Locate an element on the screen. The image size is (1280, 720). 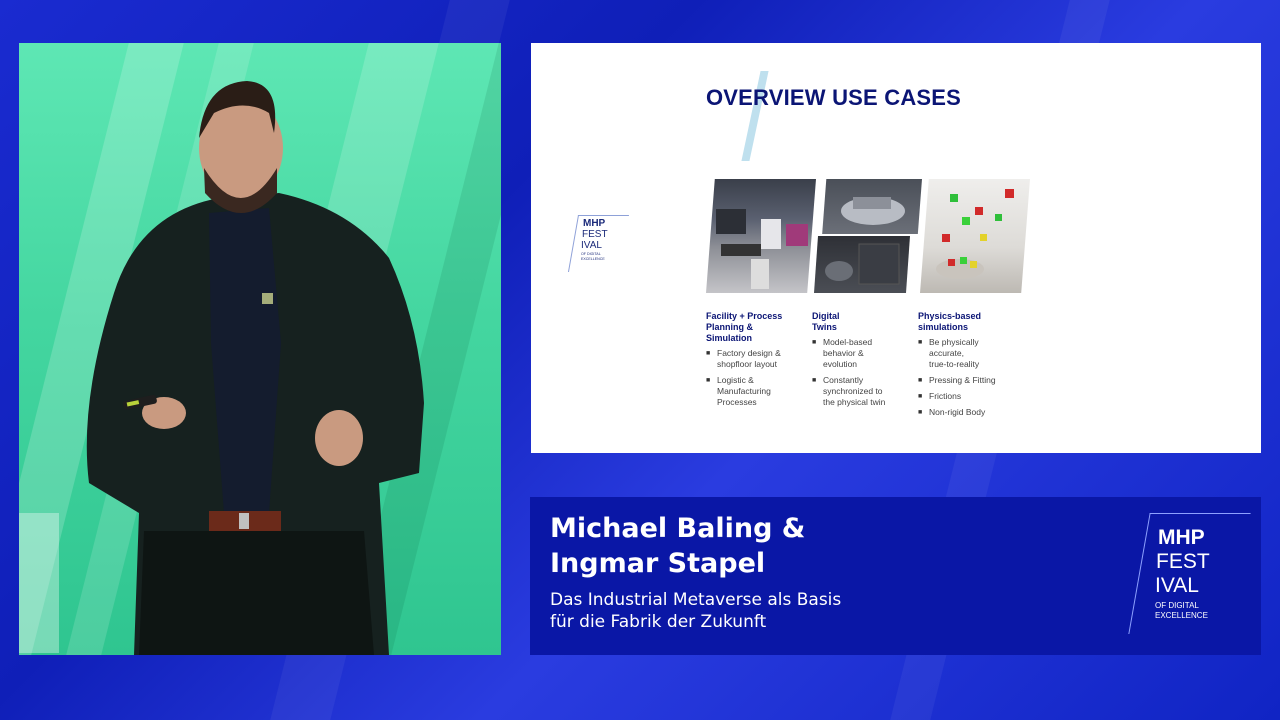
column-title: Digital Twins is located at coordinates (826, 321).